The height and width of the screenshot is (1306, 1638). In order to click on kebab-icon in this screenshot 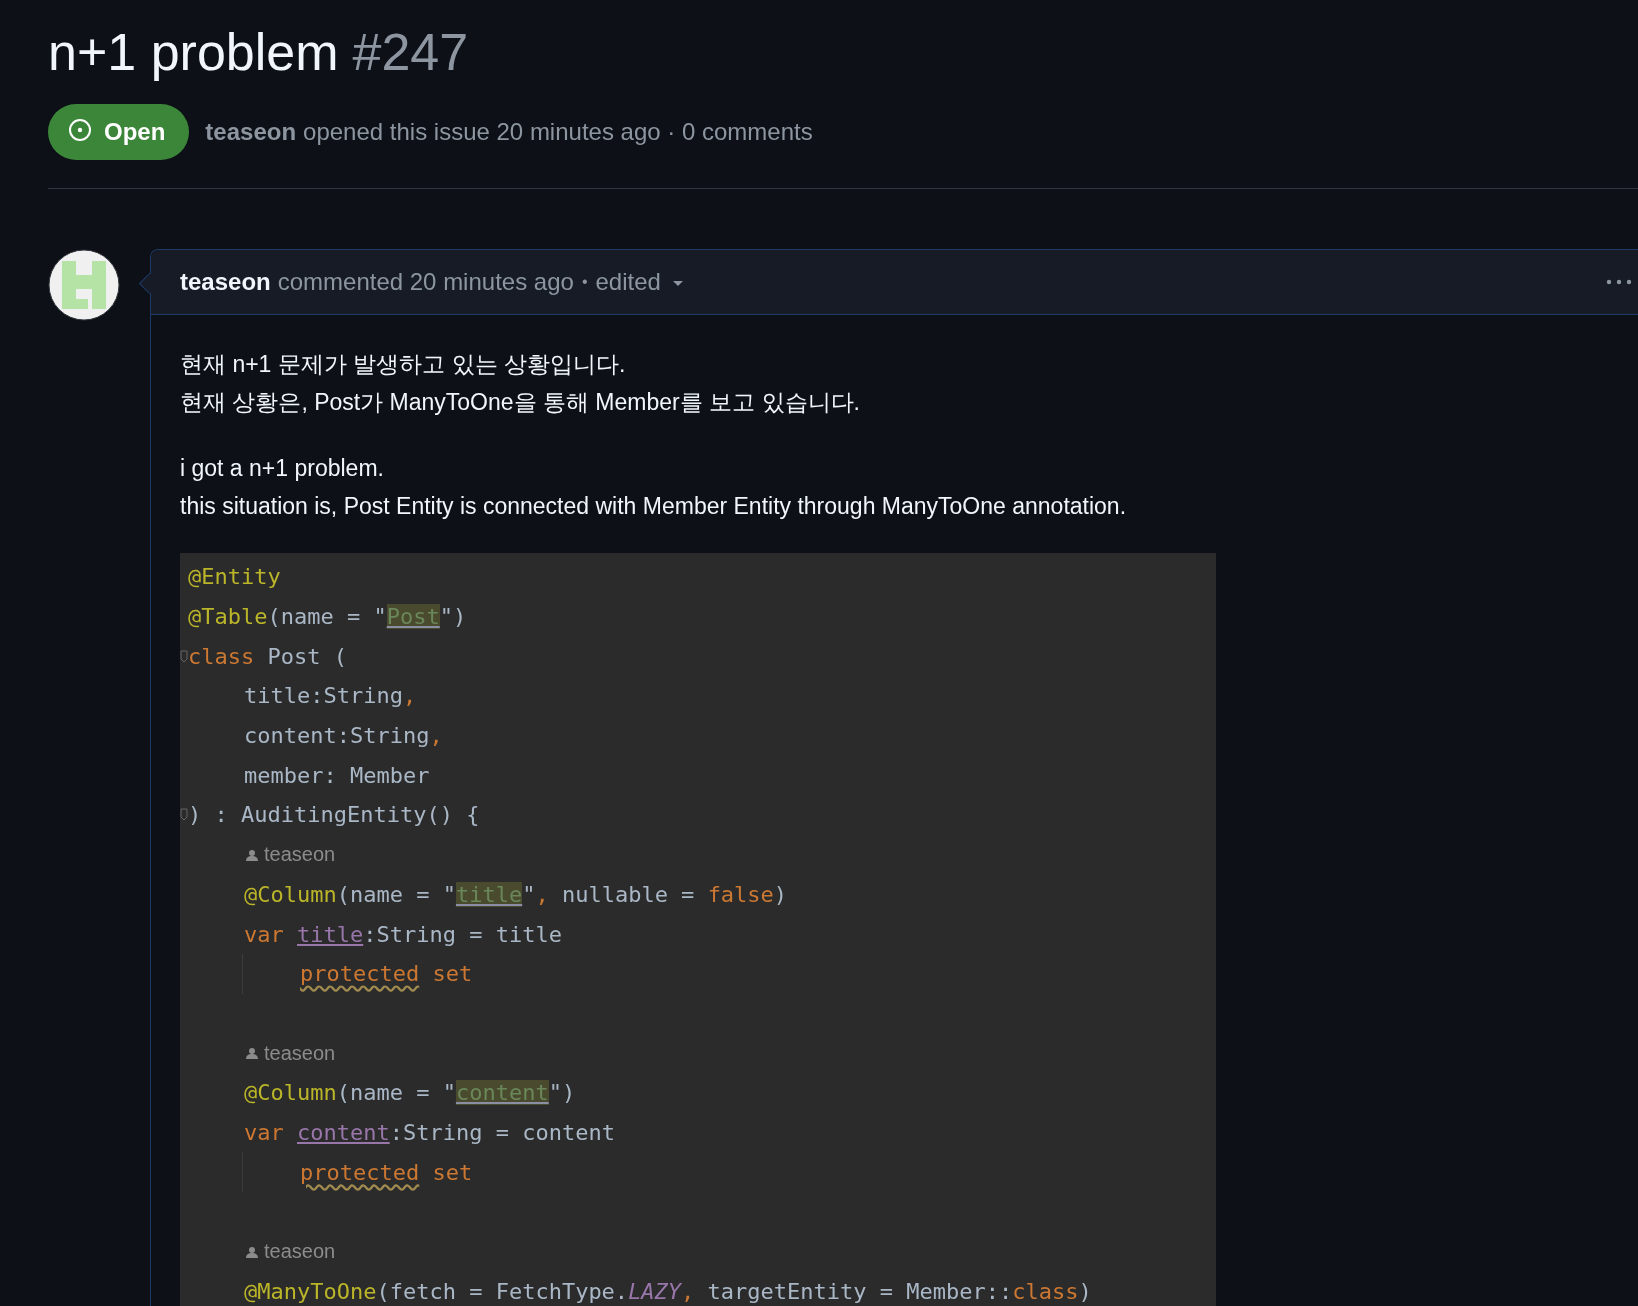, I will do `click(1619, 282)`.